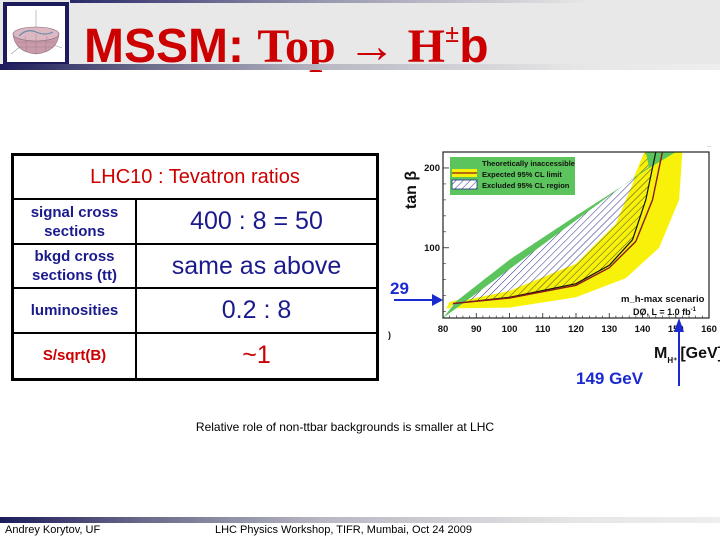  I want to click on clipped-tick-label: ), so click(389, 335).